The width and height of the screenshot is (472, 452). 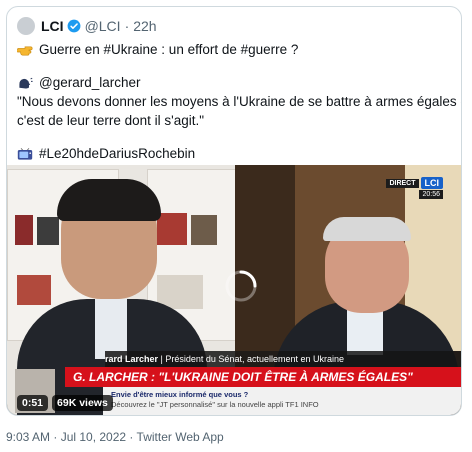 What do you see at coordinates (109, 200) in the screenshot?
I see `interviewer-hair` at bounding box center [109, 200].